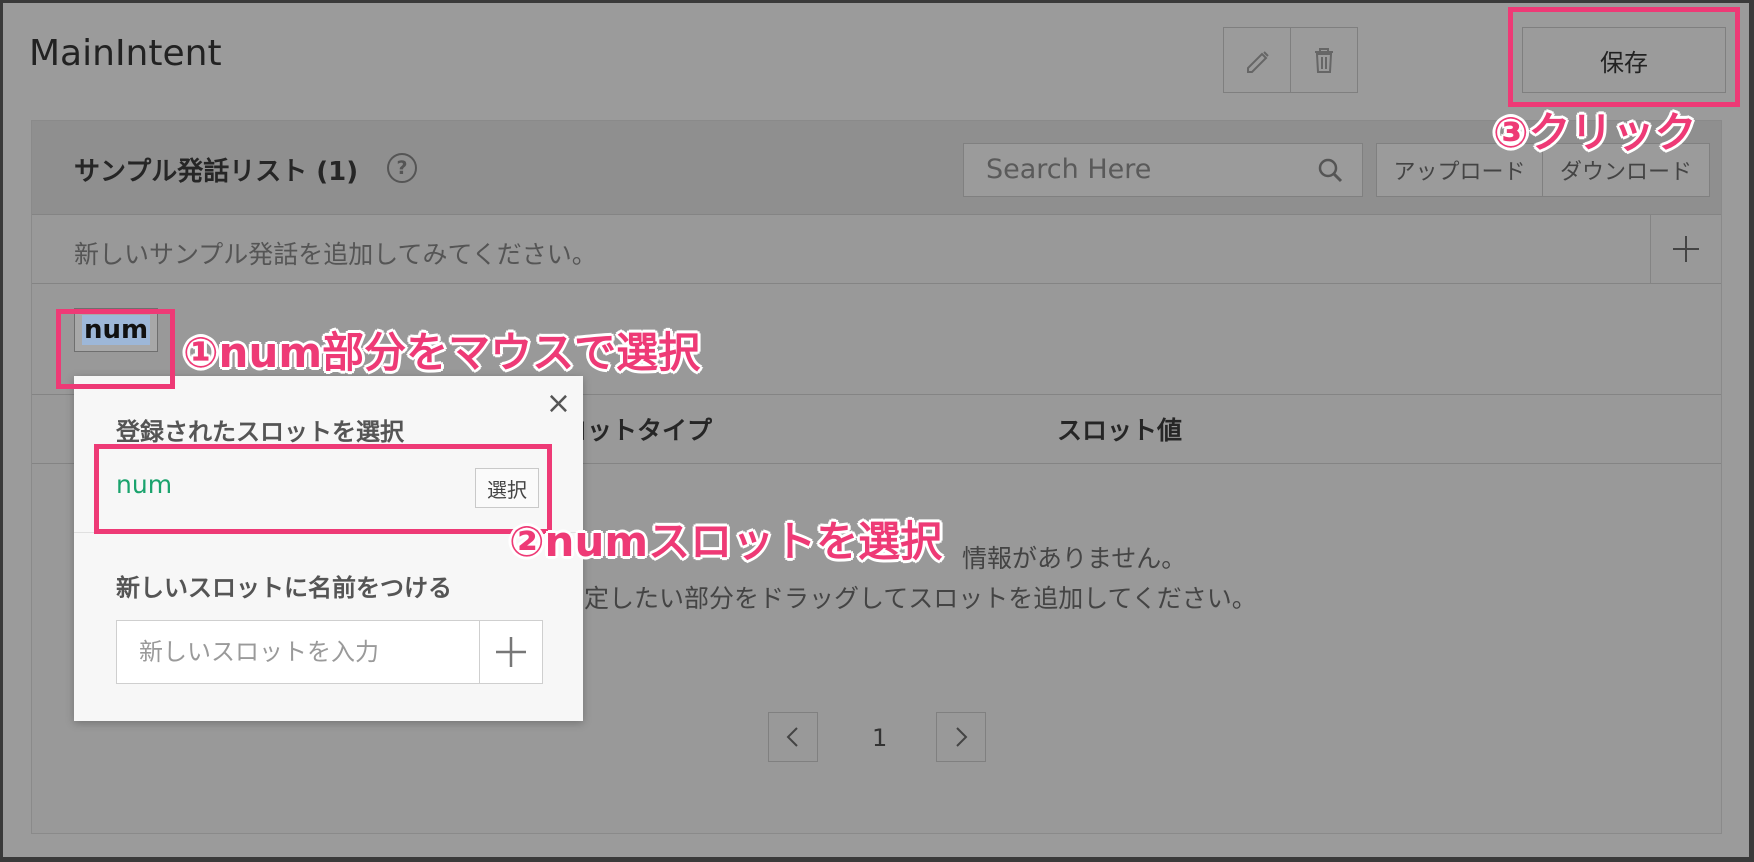 Image resolution: width=1754 pixels, height=862 pixels. What do you see at coordinates (1120, 430) in the screenshot?
I see `column-slot-value: スロット値` at bounding box center [1120, 430].